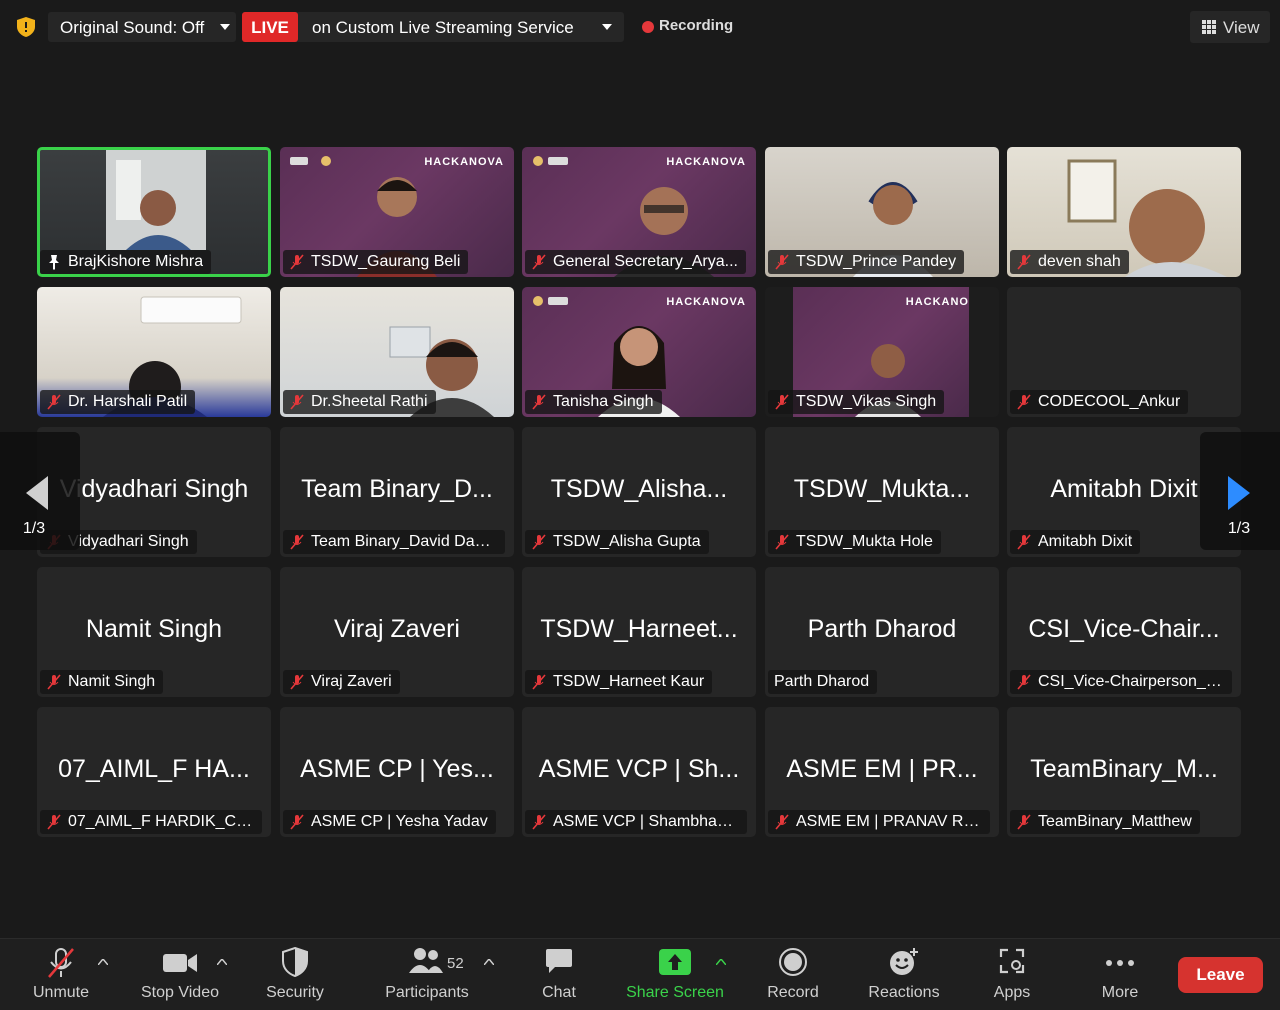 The image size is (1280, 1010). What do you see at coordinates (1120, 974) in the screenshot?
I see `more-button: More` at bounding box center [1120, 974].